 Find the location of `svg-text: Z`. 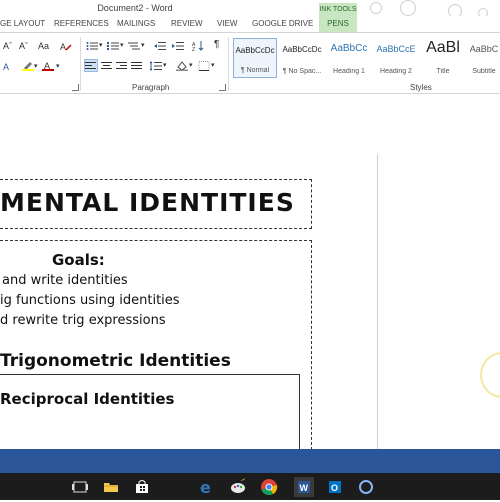

svg-text: Z is located at coordinates (193, 49).